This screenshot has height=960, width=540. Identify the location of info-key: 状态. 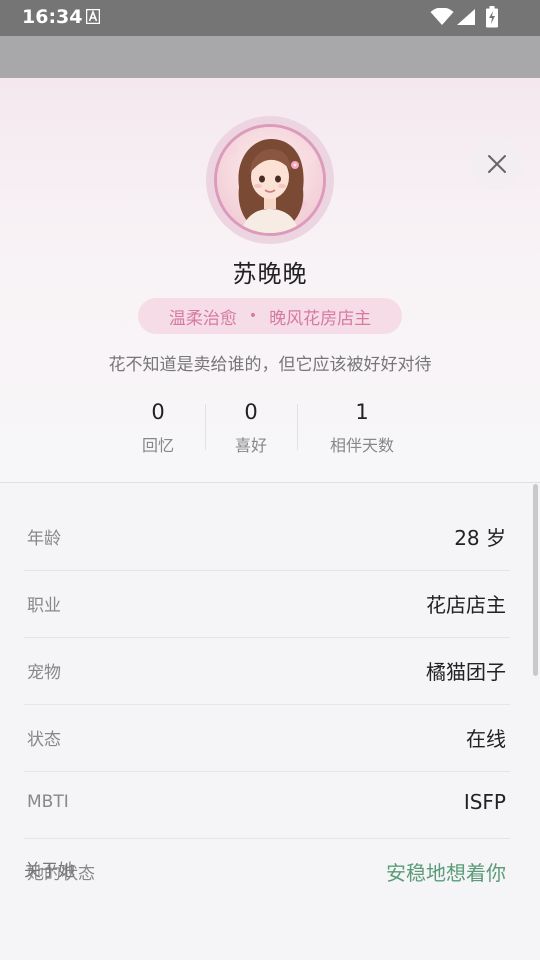
(44, 740).